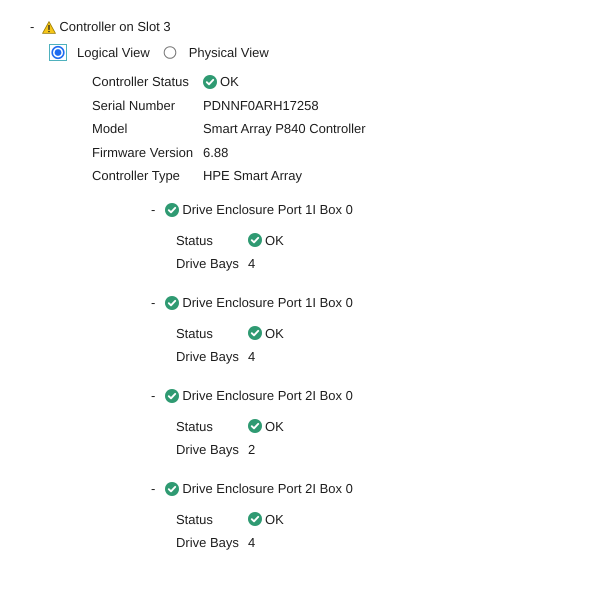 Image resolution: width=602 pixels, height=616 pixels. What do you see at coordinates (115, 27) in the screenshot?
I see `tree-node-title: Controller on Slot 3` at bounding box center [115, 27].